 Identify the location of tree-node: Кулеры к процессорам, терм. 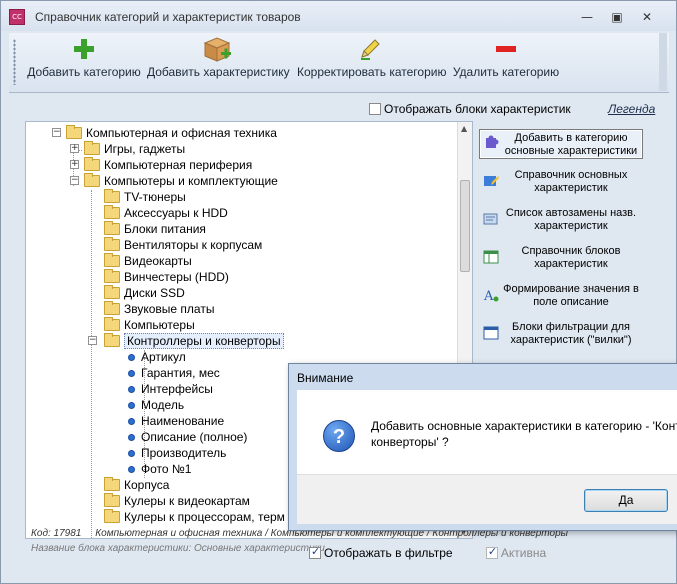
(194, 517).